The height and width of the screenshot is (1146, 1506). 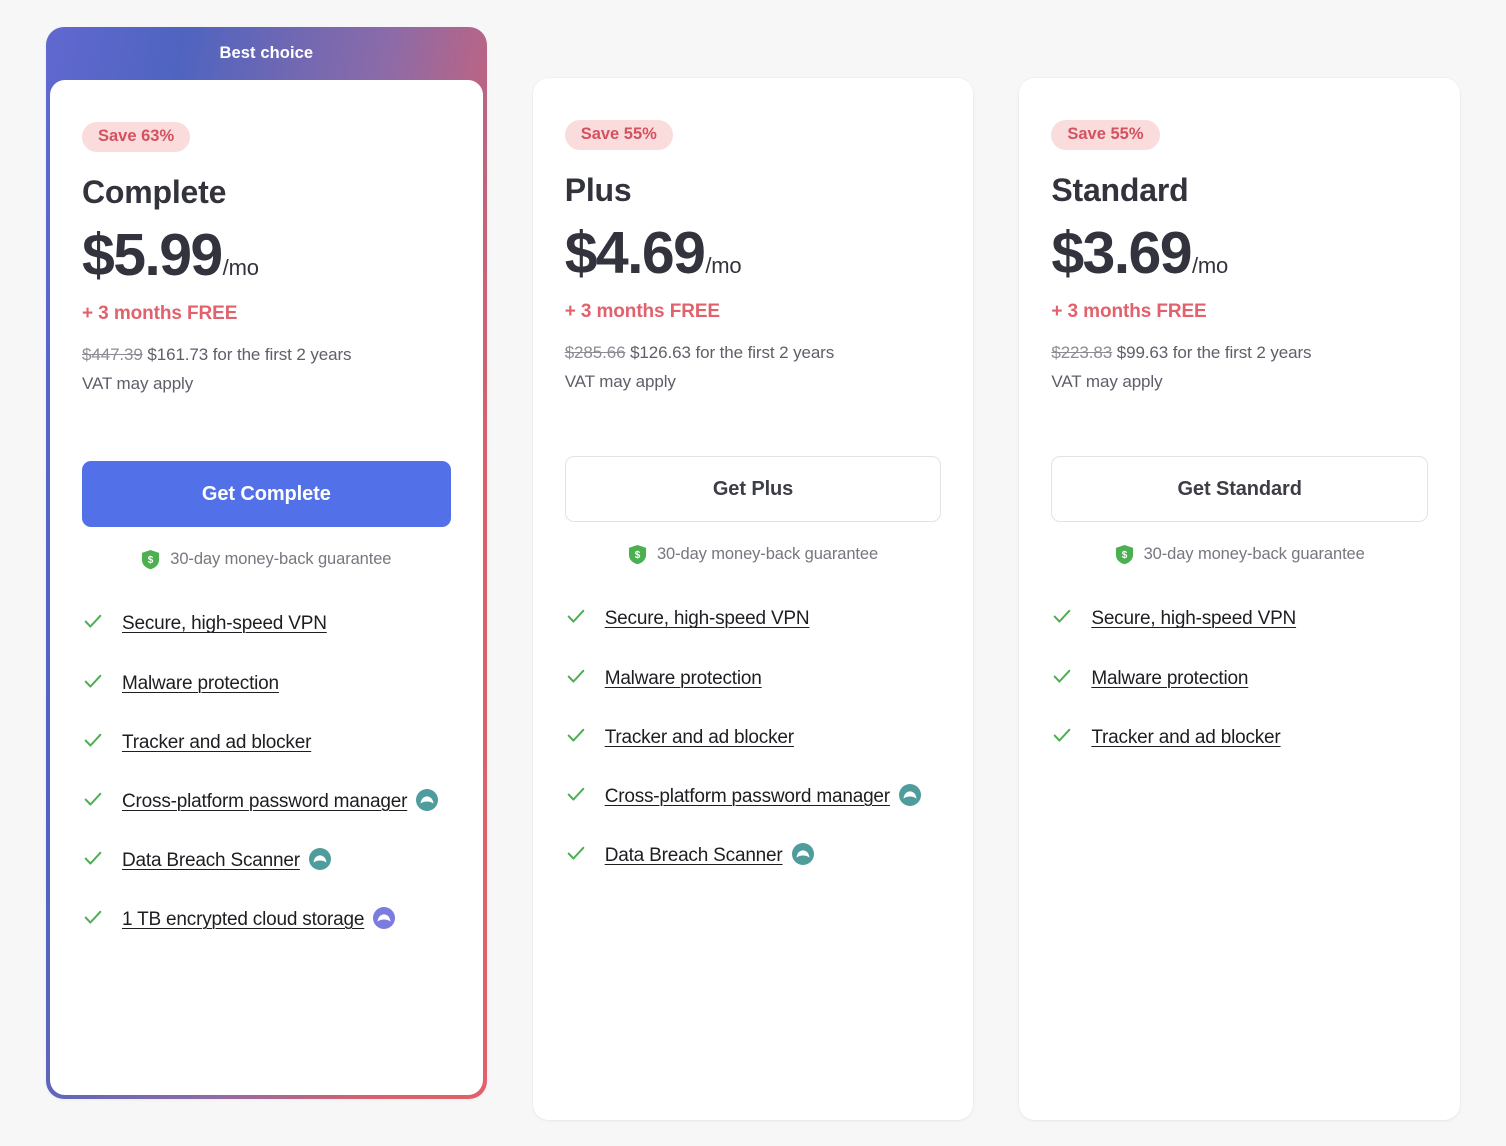 What do you see at coordinates (154, 191) in the screenshot?
I see `plan-name: Complete` at bounding box center [154, 191].